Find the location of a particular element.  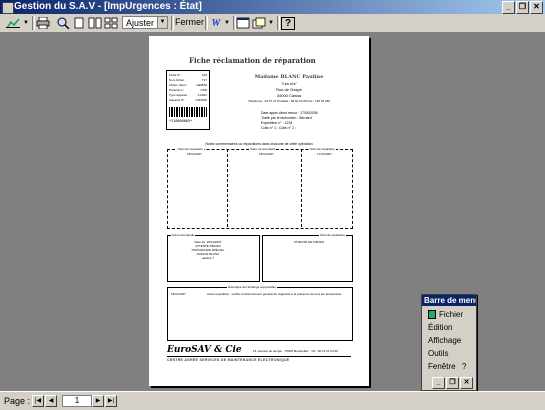

window-controls: _ ❐ ✕ is located at coordinates (522, 7).